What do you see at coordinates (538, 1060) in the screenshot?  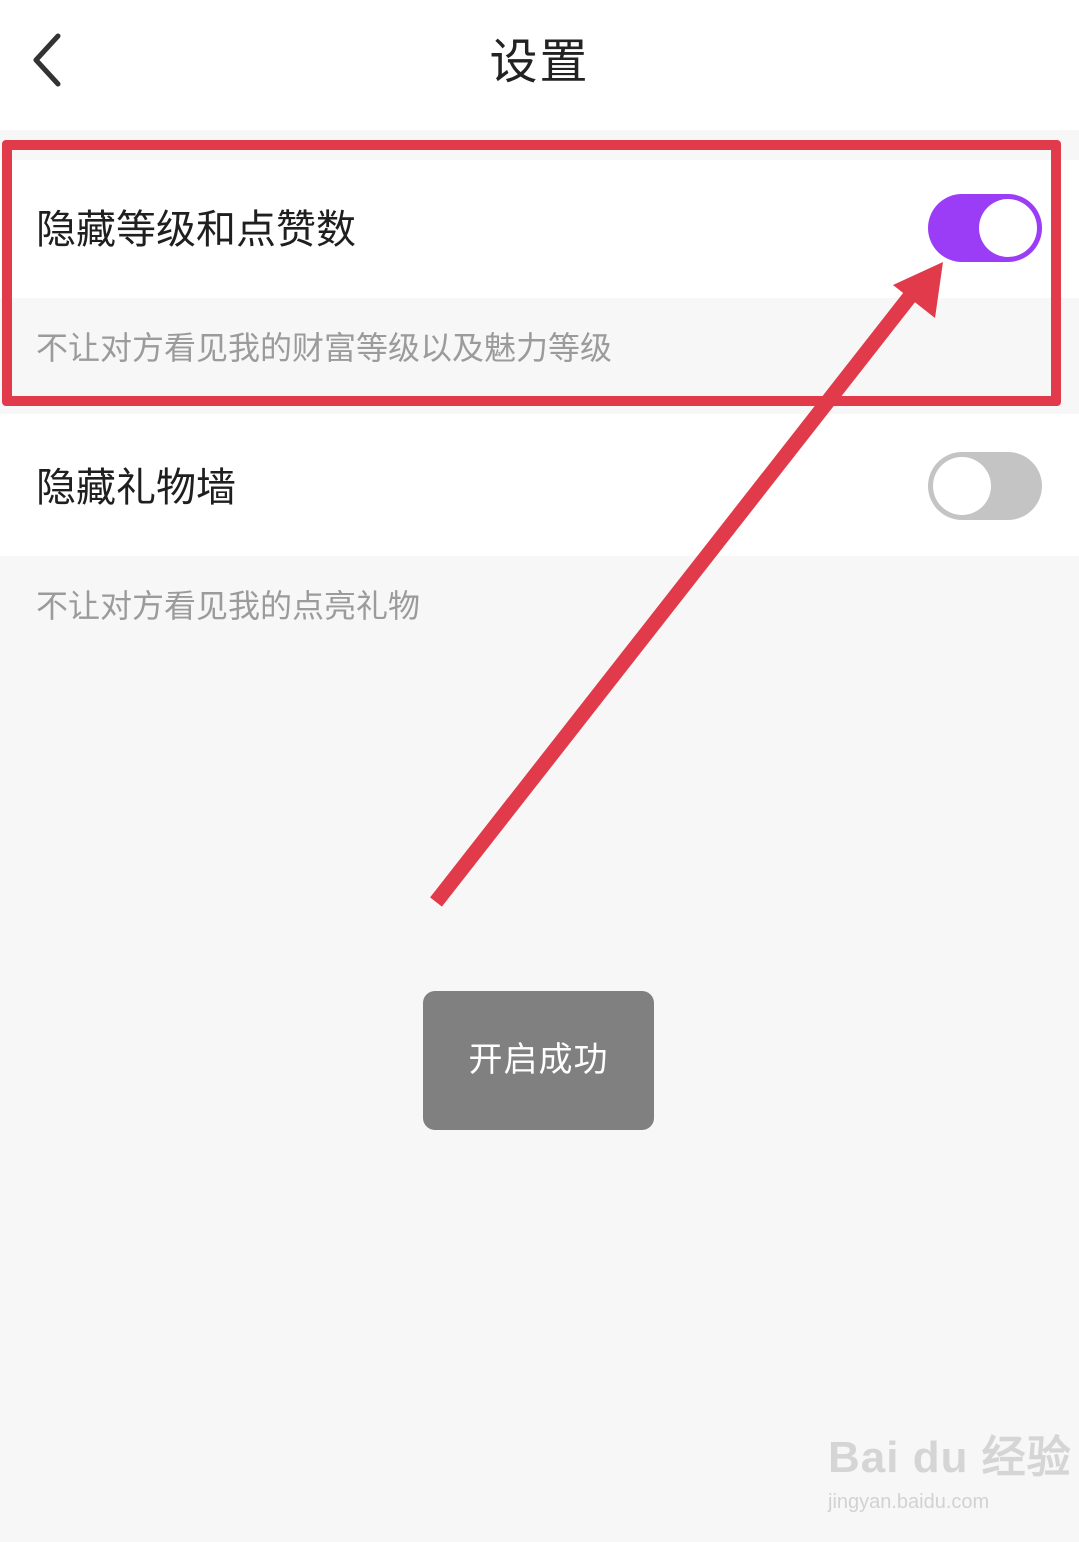 I see `toast-message: 开启成功` at bounding box center [538, 1060].